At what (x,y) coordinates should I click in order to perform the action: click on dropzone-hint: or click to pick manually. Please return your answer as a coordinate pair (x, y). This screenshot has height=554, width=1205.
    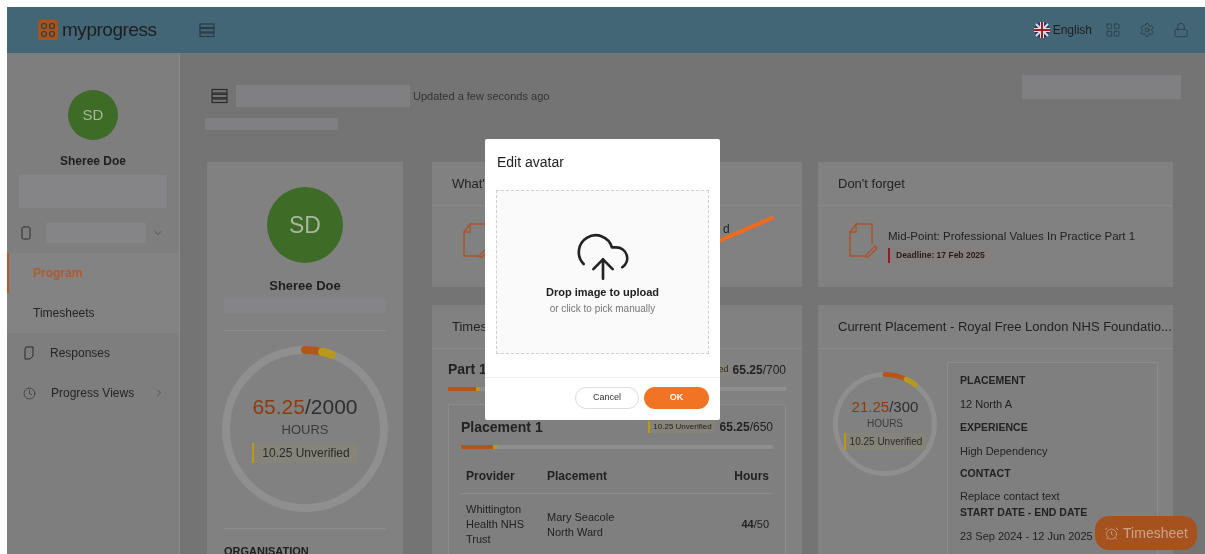
    Looking at the image, I should click on (602, 308).